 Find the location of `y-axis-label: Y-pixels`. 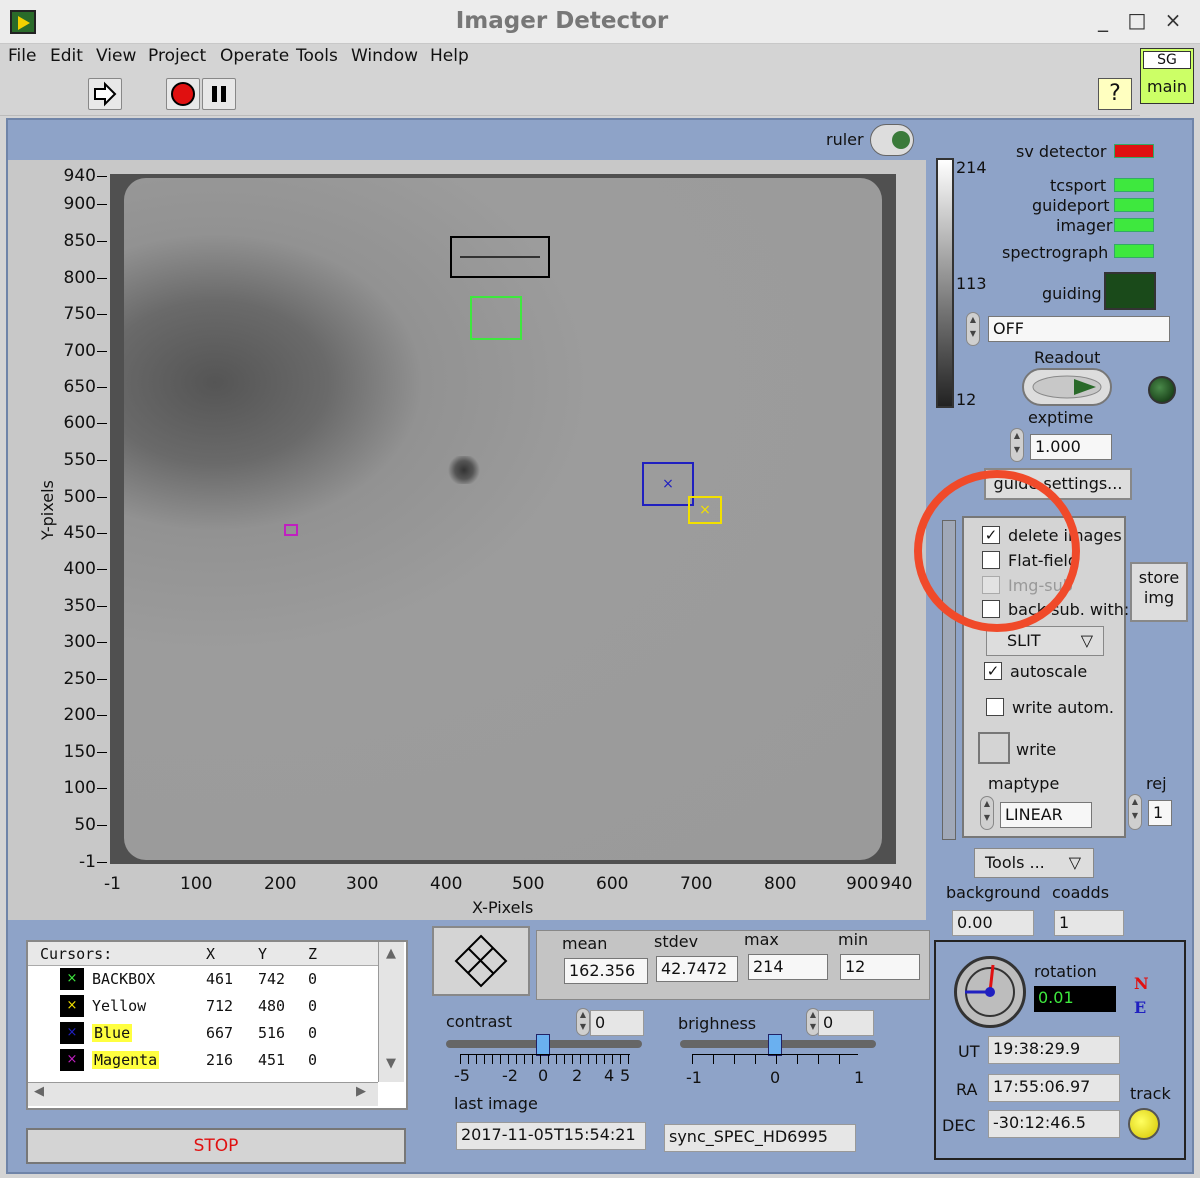

y-axis-label: Y-pixels is located at coordinates (47, 510).